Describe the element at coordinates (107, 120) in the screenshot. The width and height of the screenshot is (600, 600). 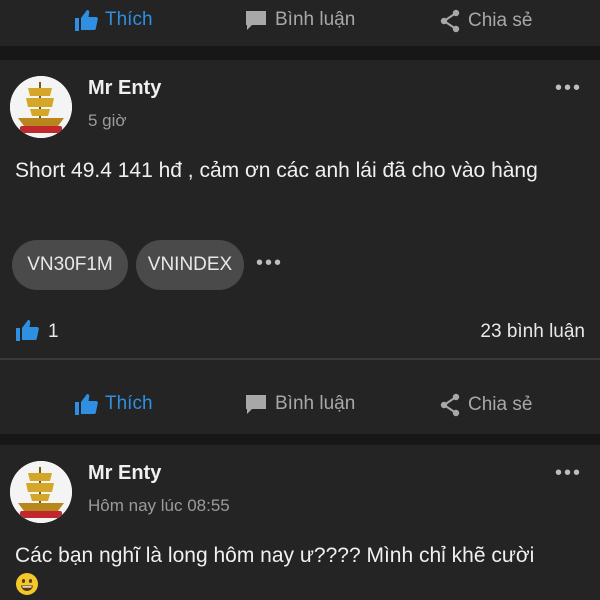
I see `post-time: 5 giờ` at that location.